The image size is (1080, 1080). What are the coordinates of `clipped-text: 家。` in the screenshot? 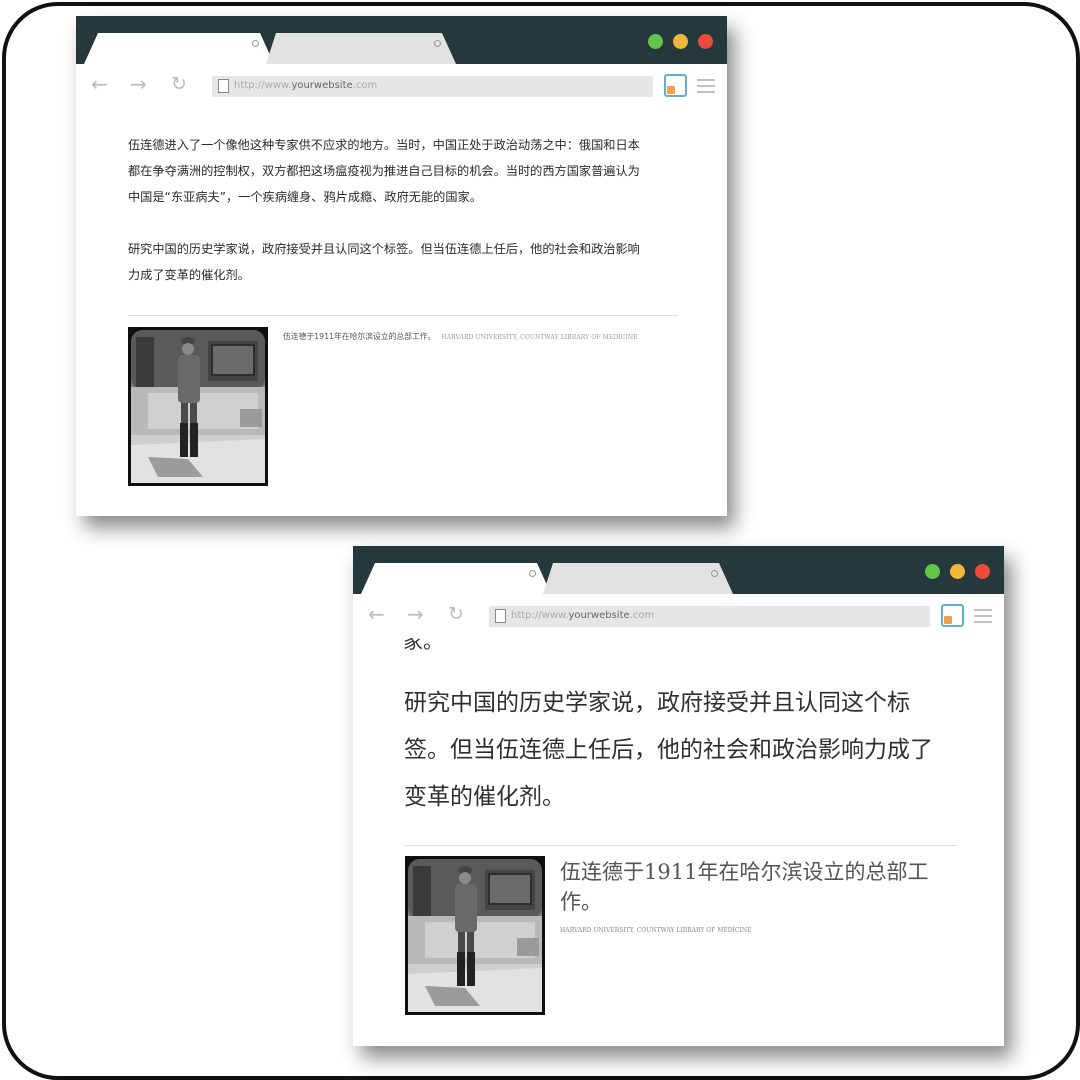 It's located at (423, 645).